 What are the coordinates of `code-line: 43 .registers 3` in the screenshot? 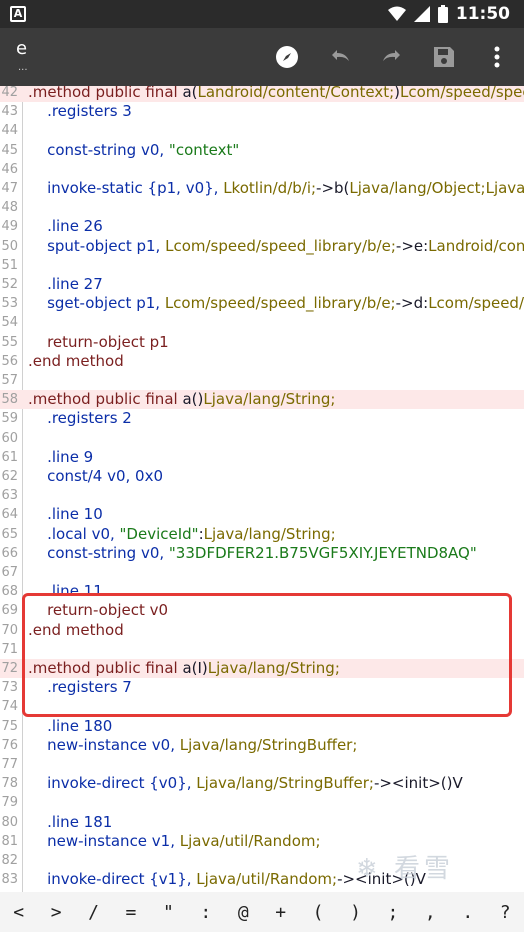 It's located at (262, 111).